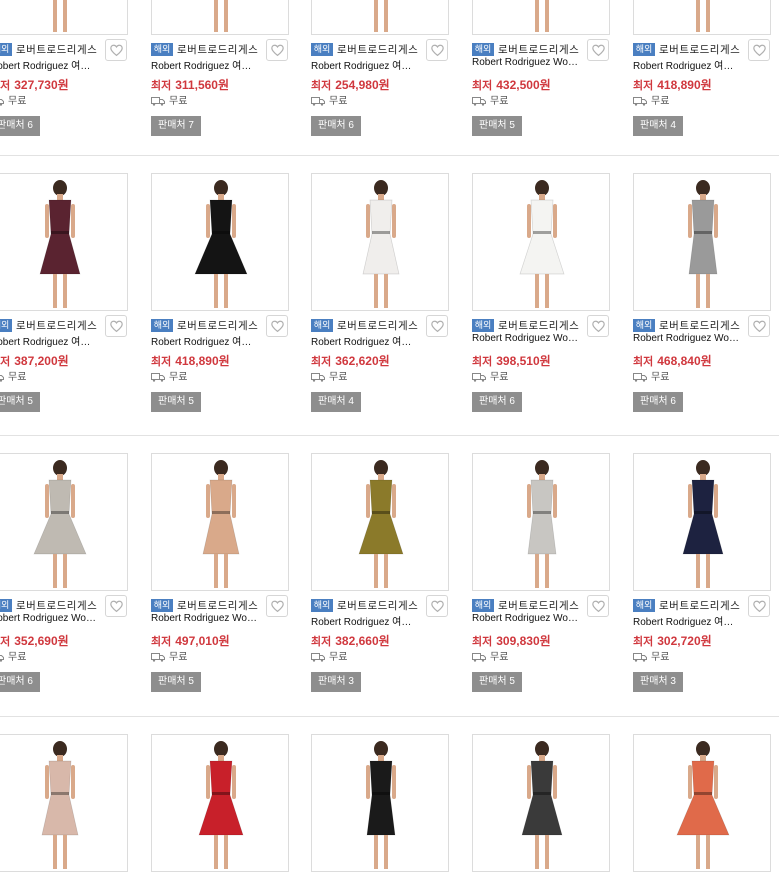 The image size is (779, 872). I want to click on seller-prefix: 판매처, so click(332, 125).